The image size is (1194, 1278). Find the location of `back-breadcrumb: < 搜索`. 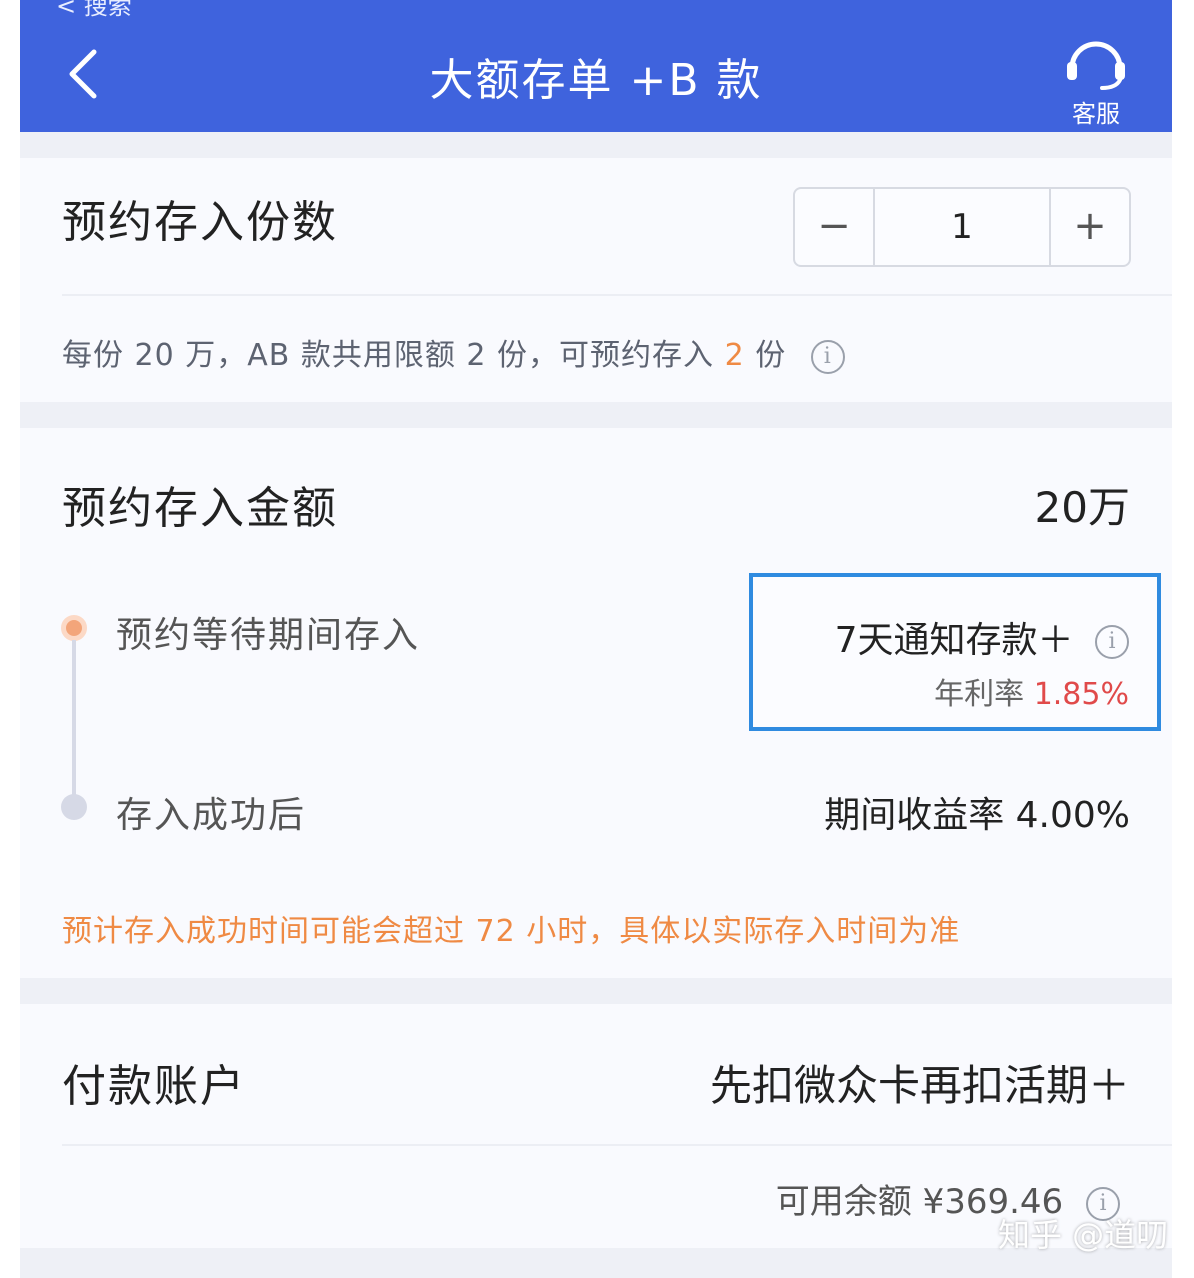

back-breadcrumb: < 搜索 is located at coordinates (94, 10).